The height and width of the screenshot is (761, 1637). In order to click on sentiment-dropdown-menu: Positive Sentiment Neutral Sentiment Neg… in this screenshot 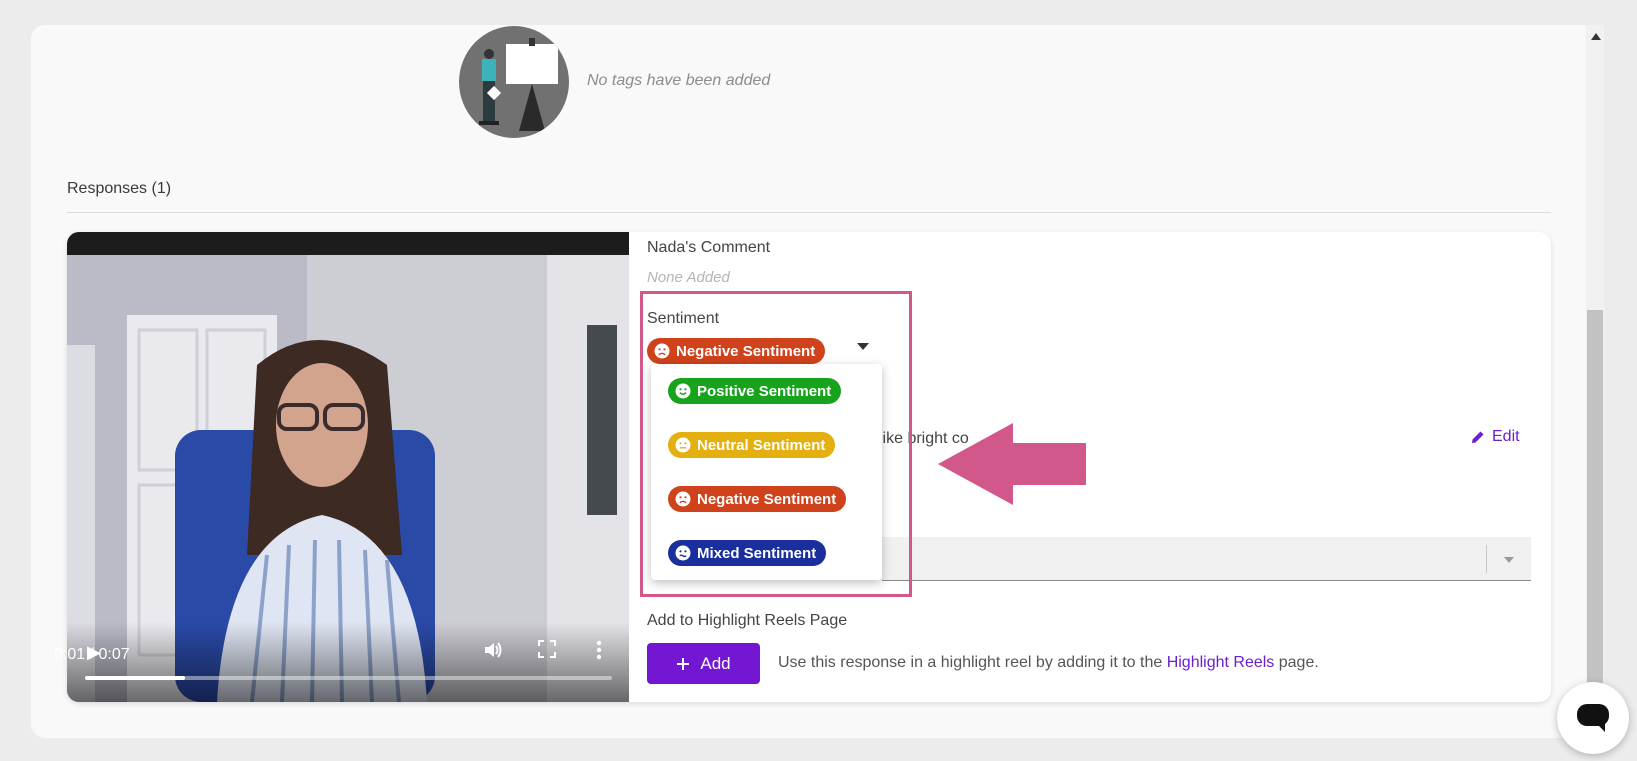, I will do `click(766, 472)`.